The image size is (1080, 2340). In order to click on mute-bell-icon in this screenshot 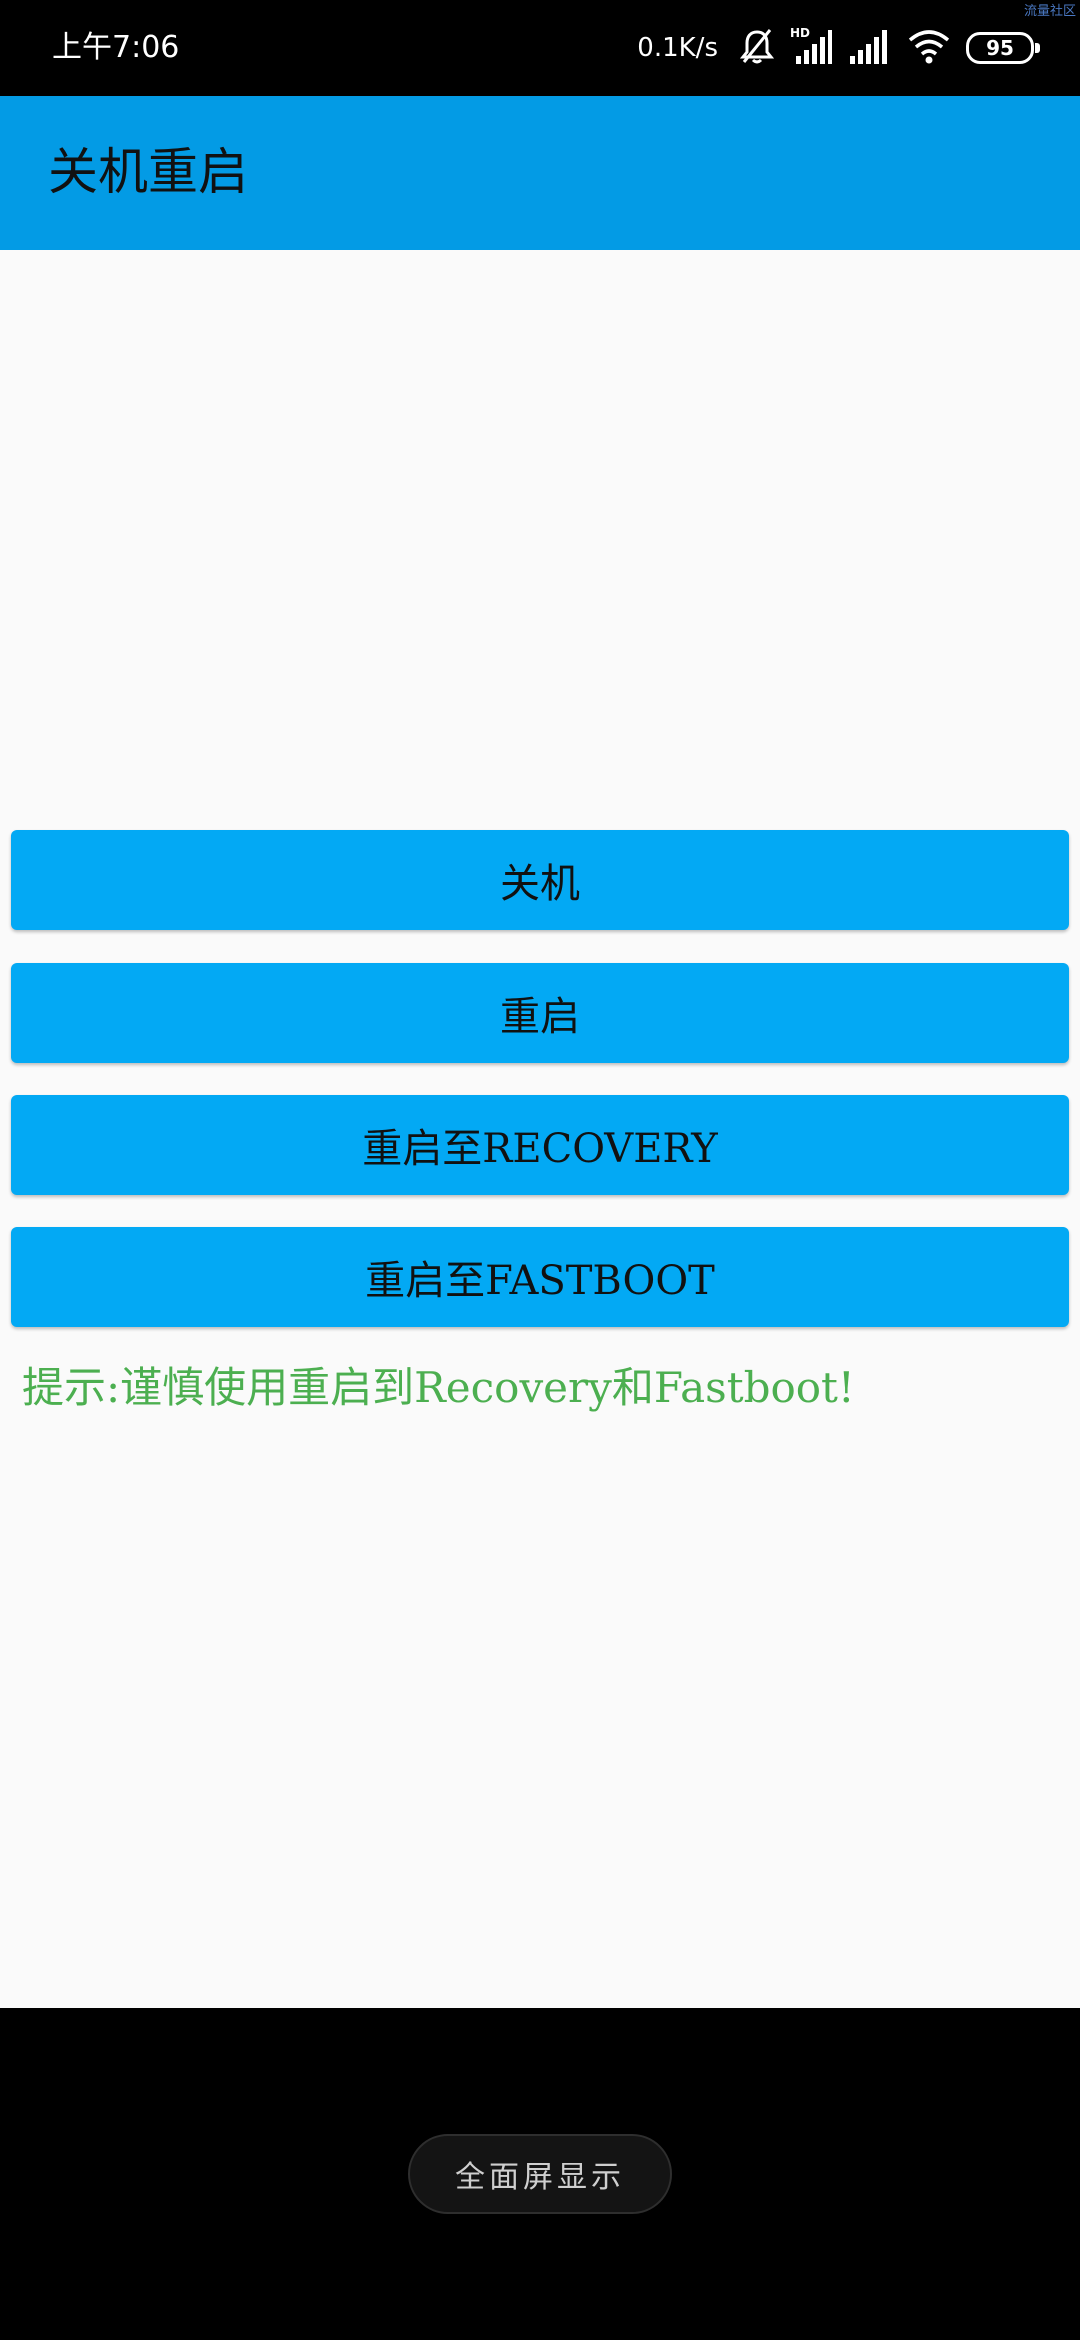, I will do `click(757, 48)`.